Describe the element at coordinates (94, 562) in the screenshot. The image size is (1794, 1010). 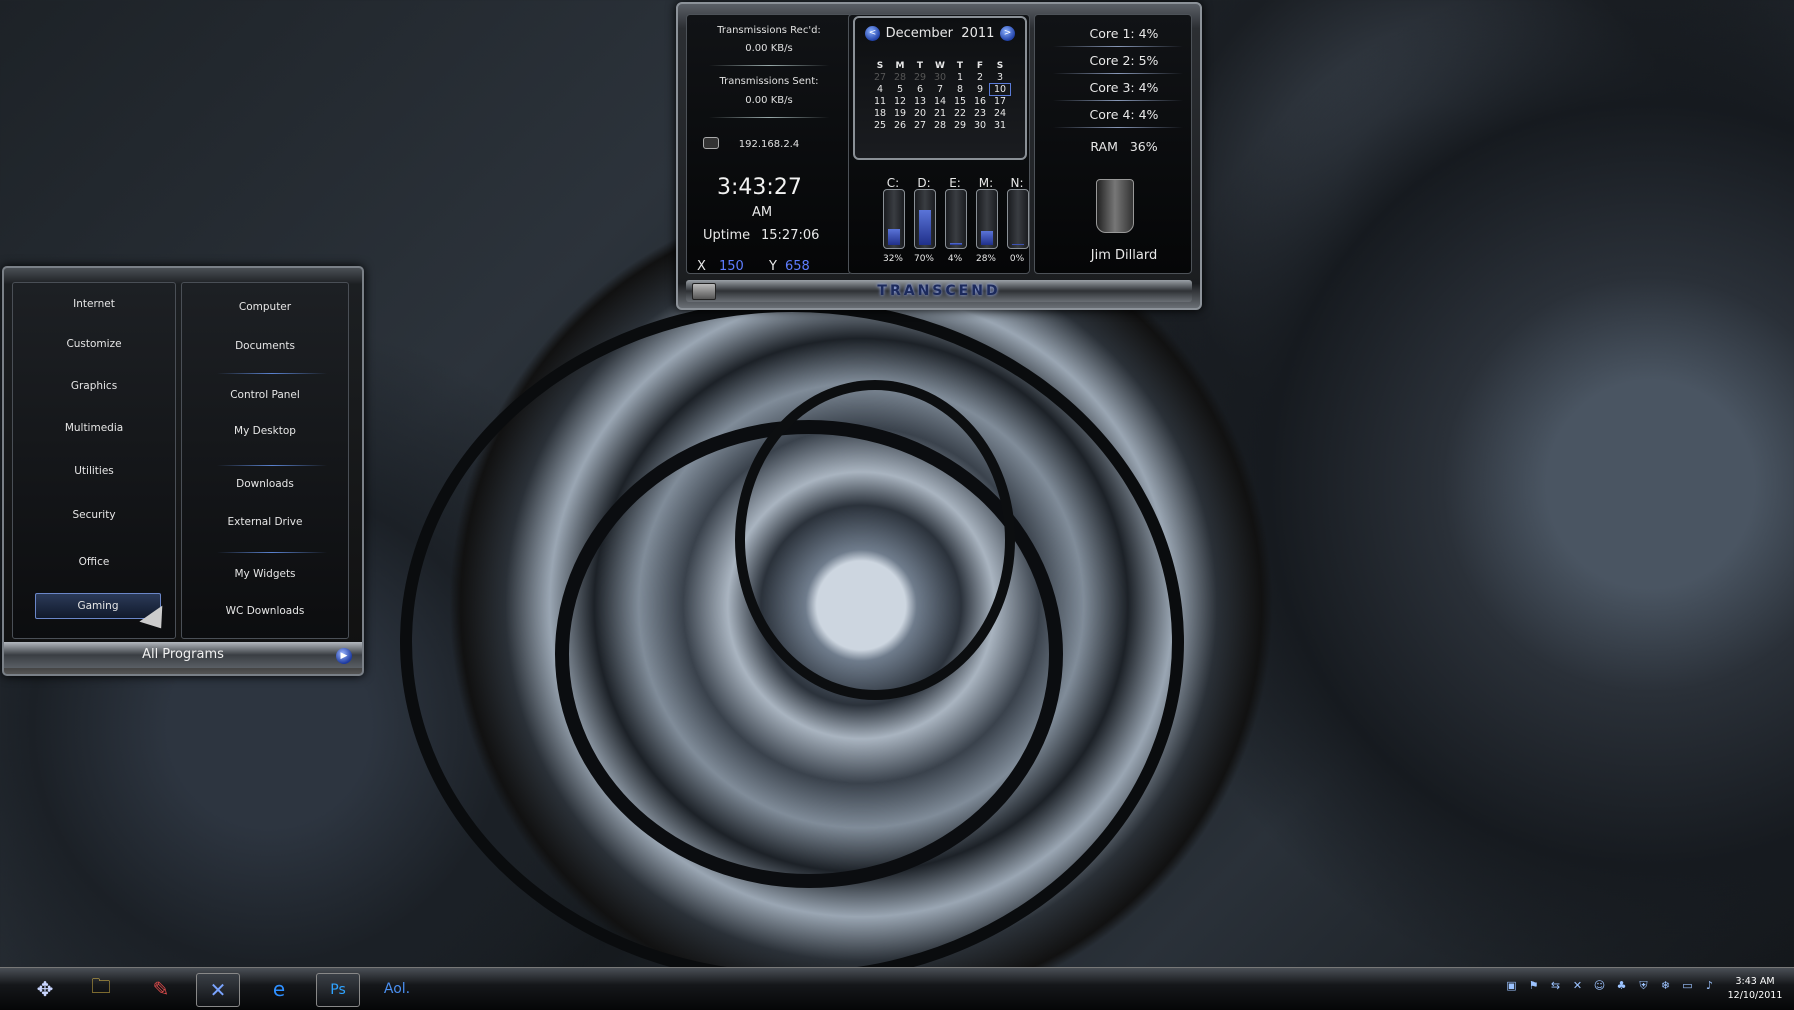
I see `menu-item-office: Office` at that location.